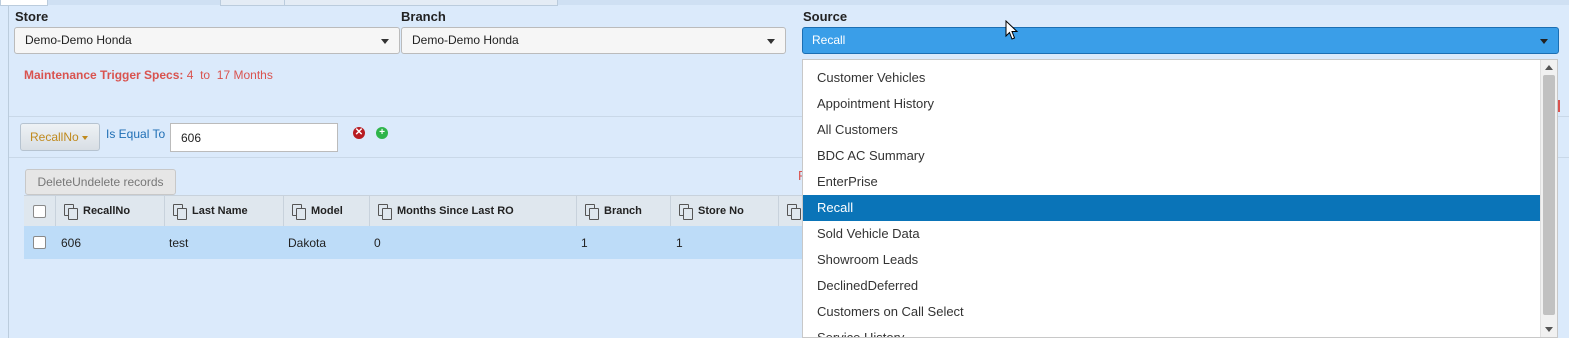 The height and width of the screenshot is (338, 1569). What do you see at coordinates (190, 75) in the screenshot?
I see `trigger-from: 4` at bounding box center [190, 75].